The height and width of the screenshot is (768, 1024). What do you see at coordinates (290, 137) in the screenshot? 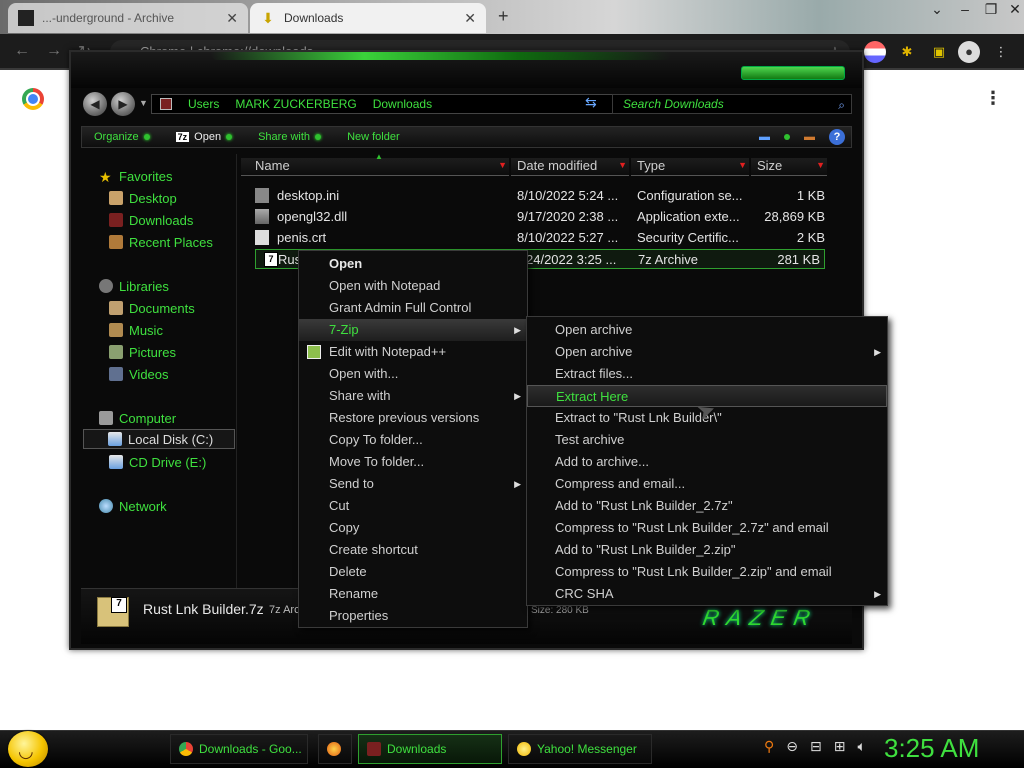
I see `share-with-button: Share with` at bounding box center [290, 137].